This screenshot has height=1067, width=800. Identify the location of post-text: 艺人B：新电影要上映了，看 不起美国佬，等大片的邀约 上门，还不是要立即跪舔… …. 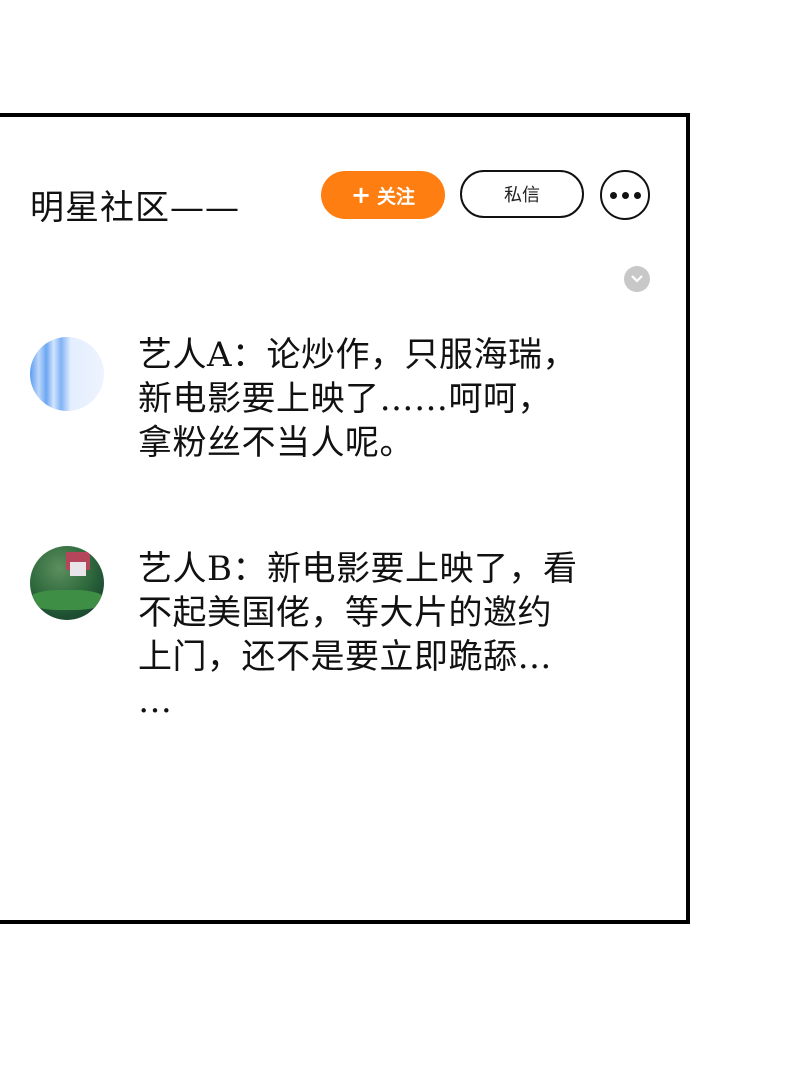
(378, 635).